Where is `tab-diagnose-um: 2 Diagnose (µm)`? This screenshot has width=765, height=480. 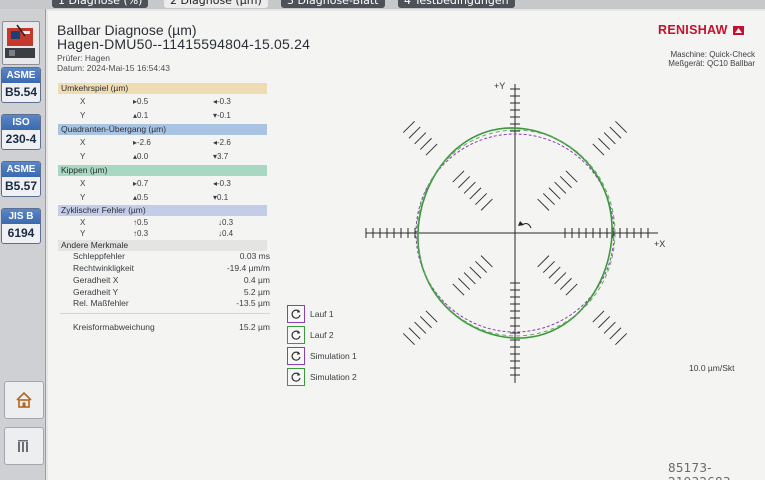
tab-diagnose-um: 2 Diagnose (µm) is located at coordinates (216, 4).